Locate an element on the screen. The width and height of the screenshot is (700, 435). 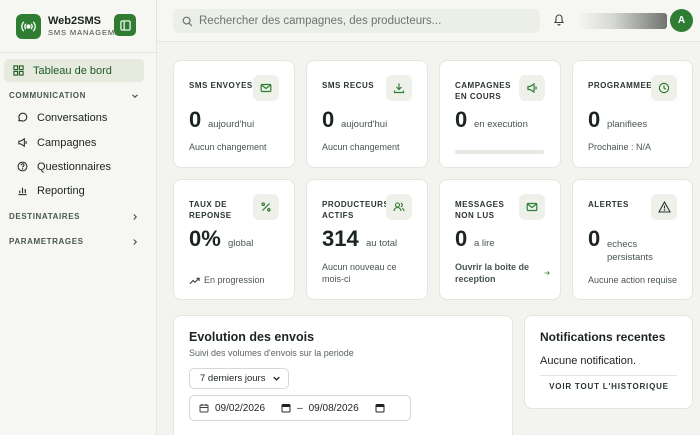
bar-chart-icon is located at coordinates (22, 191).